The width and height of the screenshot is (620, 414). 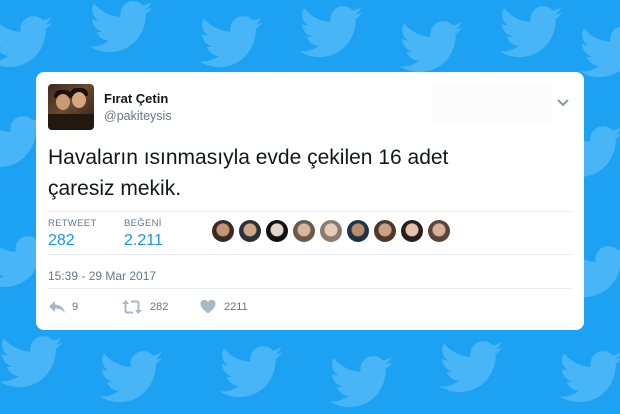 What do you see at coordinates (136, 98) in the screenshot?
I see `author-display-name: Fırat Çetin` at bounding box center [136, 98].